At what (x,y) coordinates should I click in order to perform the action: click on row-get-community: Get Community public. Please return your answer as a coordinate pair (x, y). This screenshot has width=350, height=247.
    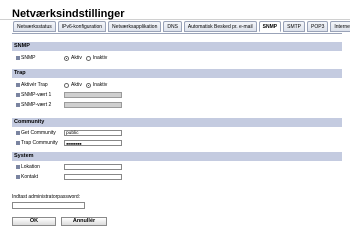
    Looking at the image, I should click on (177, 133).